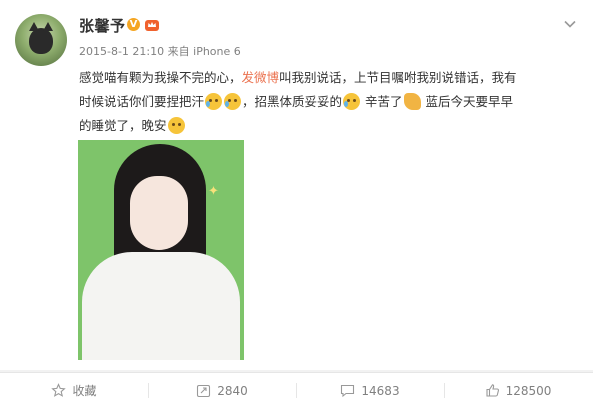 The height and width of the screenshot is (408, 593). What do you see at coordinates (152, 24) in the screenshot?
I see `member-crown-icon` at bounding box center [152, 24].